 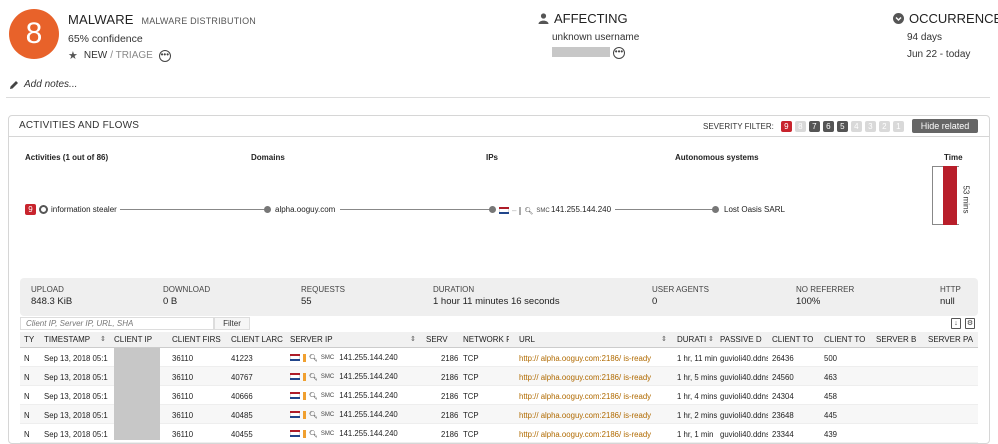 I want to click on domain-node, so click(x=267, y=209).